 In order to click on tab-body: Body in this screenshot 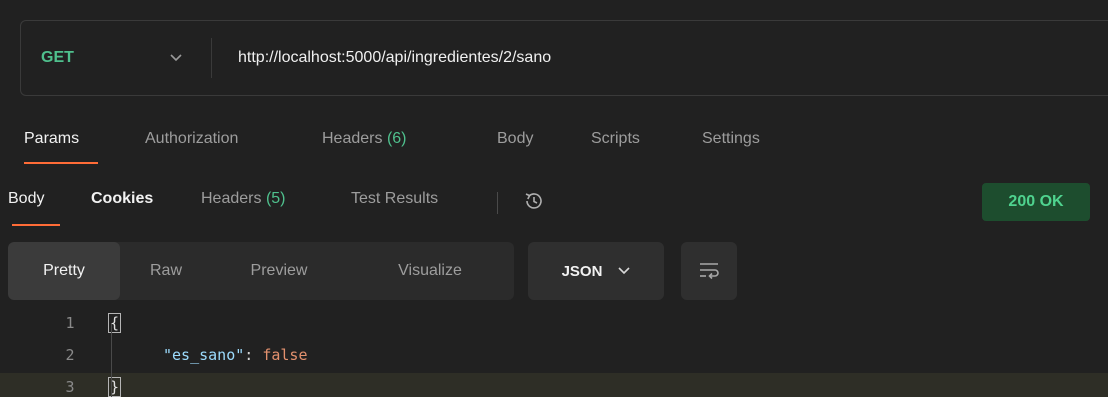, I will do `click(544, 142)`.